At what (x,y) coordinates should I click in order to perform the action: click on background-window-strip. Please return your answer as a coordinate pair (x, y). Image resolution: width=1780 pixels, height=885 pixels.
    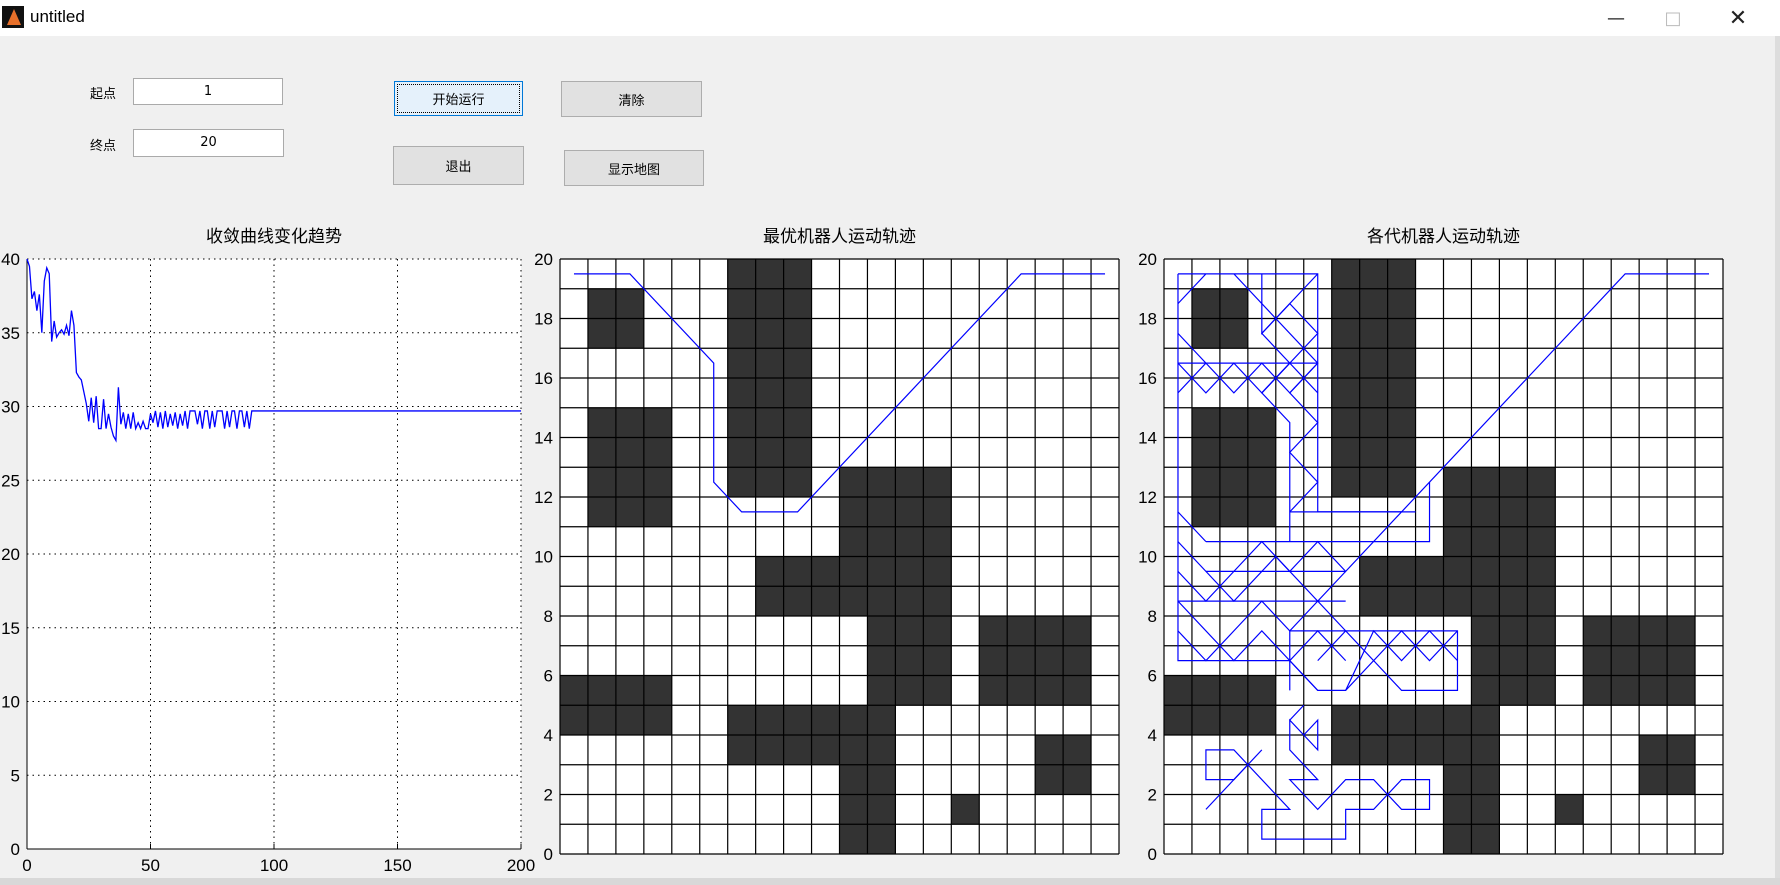
    Looking at the image, I should click on (890, 881).